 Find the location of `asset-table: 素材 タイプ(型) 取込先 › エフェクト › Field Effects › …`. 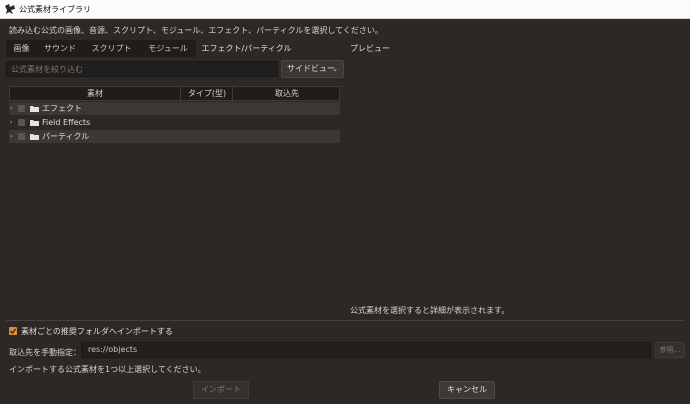

asset-table: 素材 タイプ(型) 取込先 › エフェクト › Field Effects › … is located at coordinates (174, 114).